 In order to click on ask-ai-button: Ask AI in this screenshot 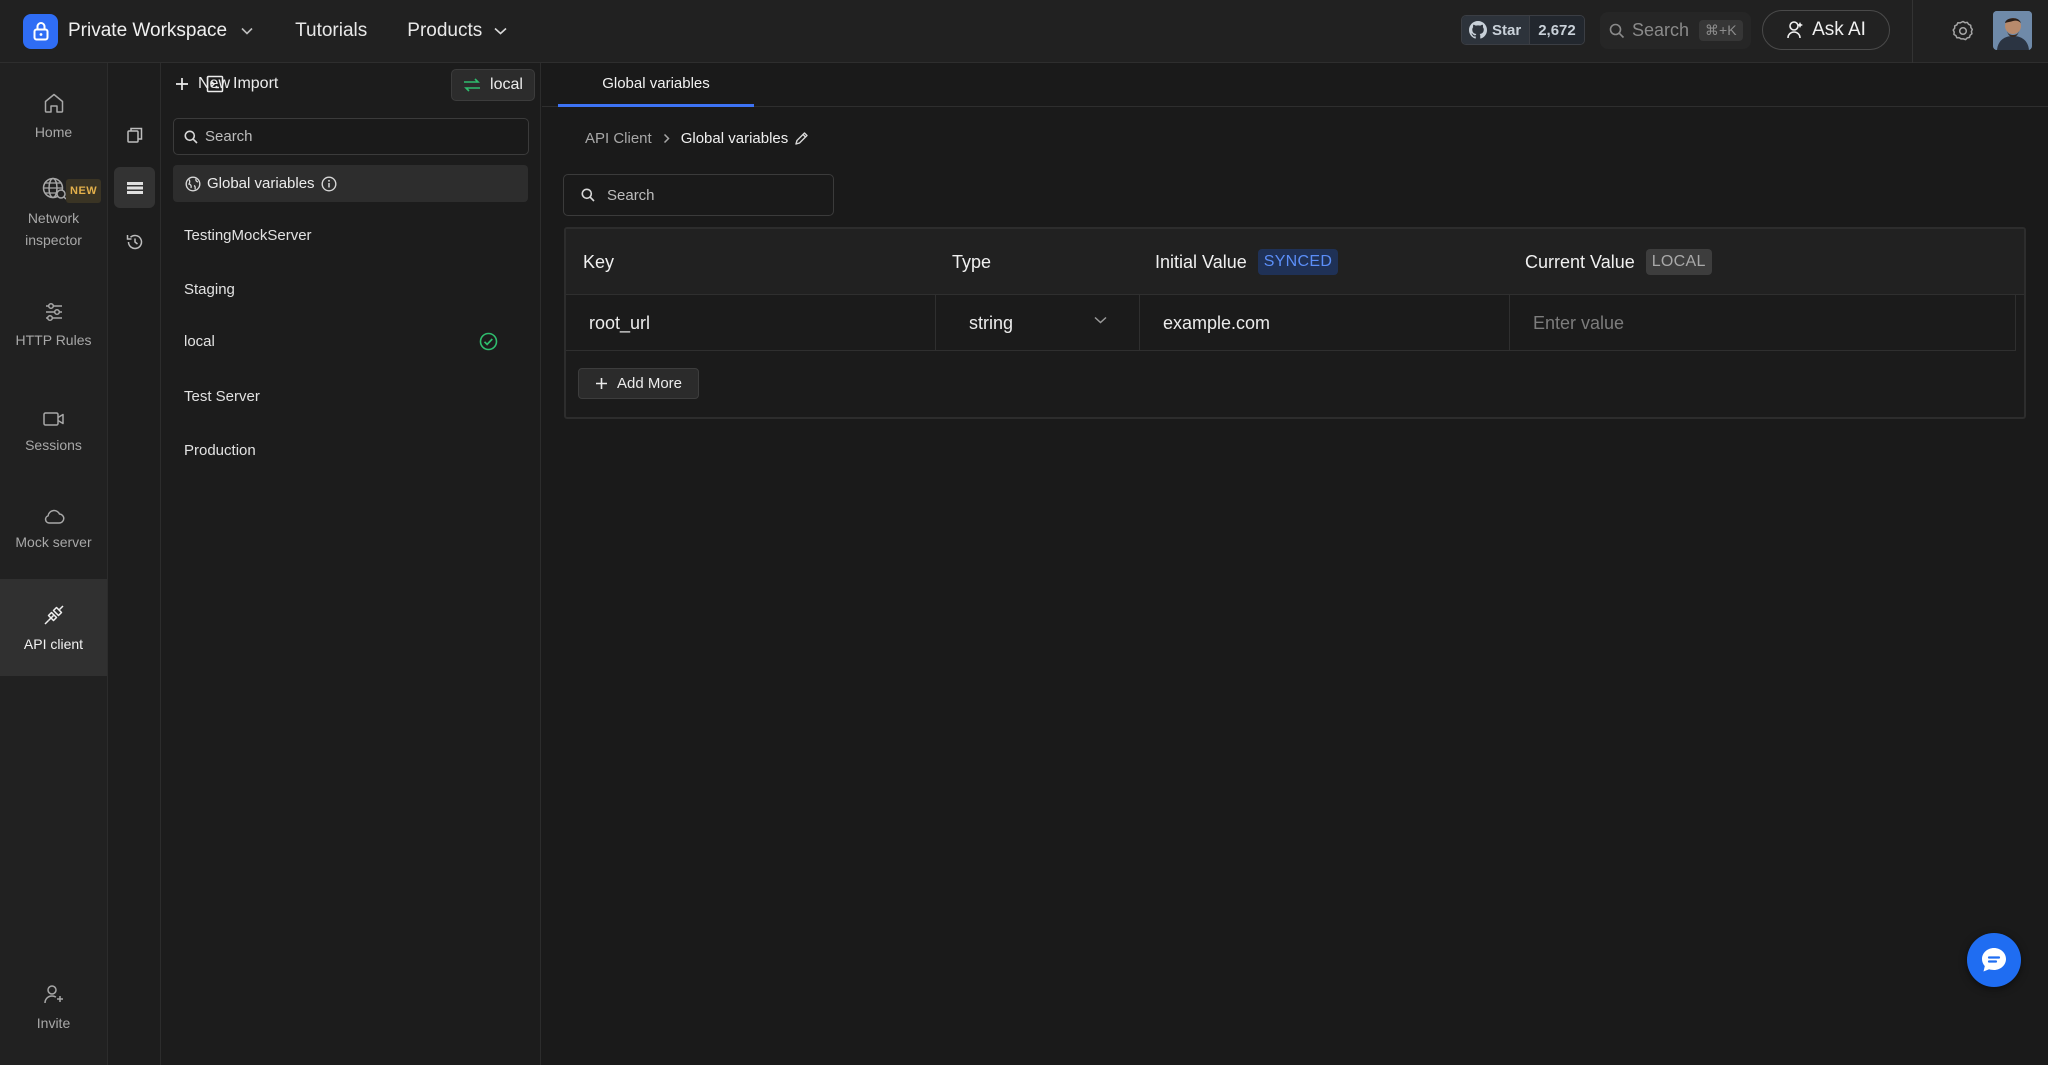, I will do `click(1826, 30)`.